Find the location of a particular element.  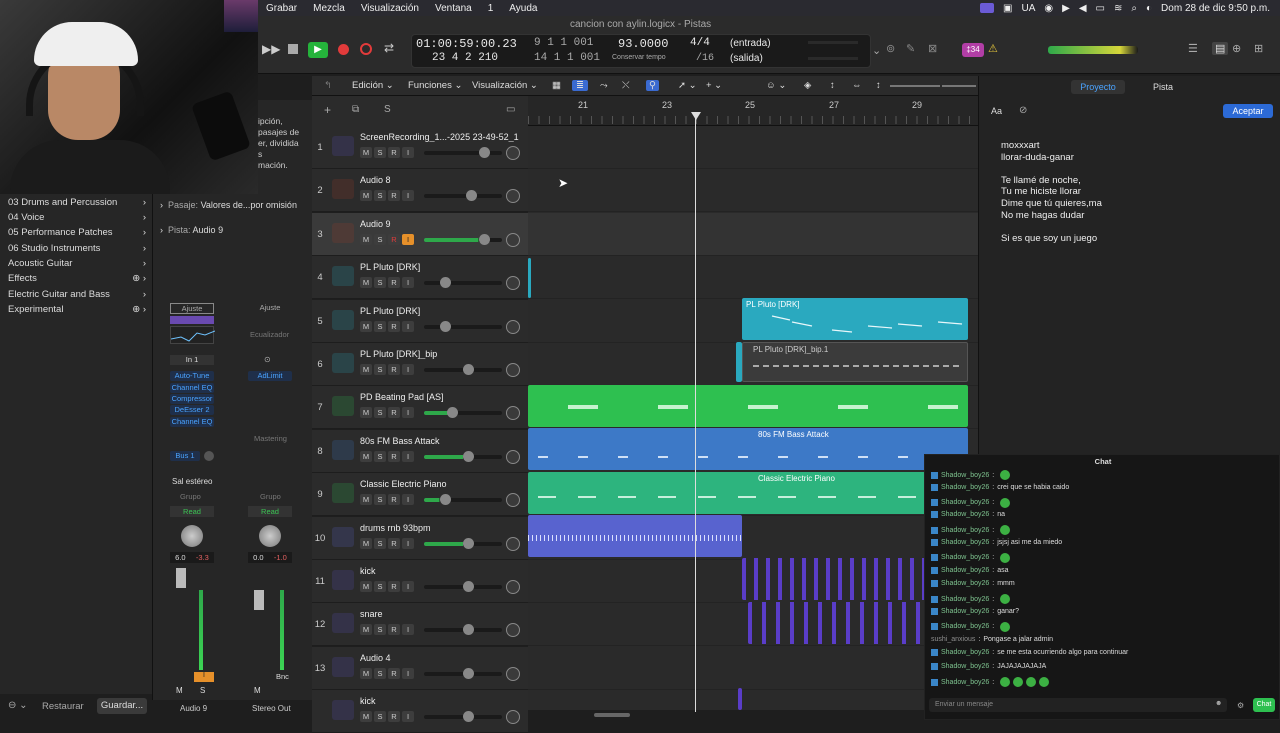

cycle-icon: ⇄ is located at coordinates (389, 48).